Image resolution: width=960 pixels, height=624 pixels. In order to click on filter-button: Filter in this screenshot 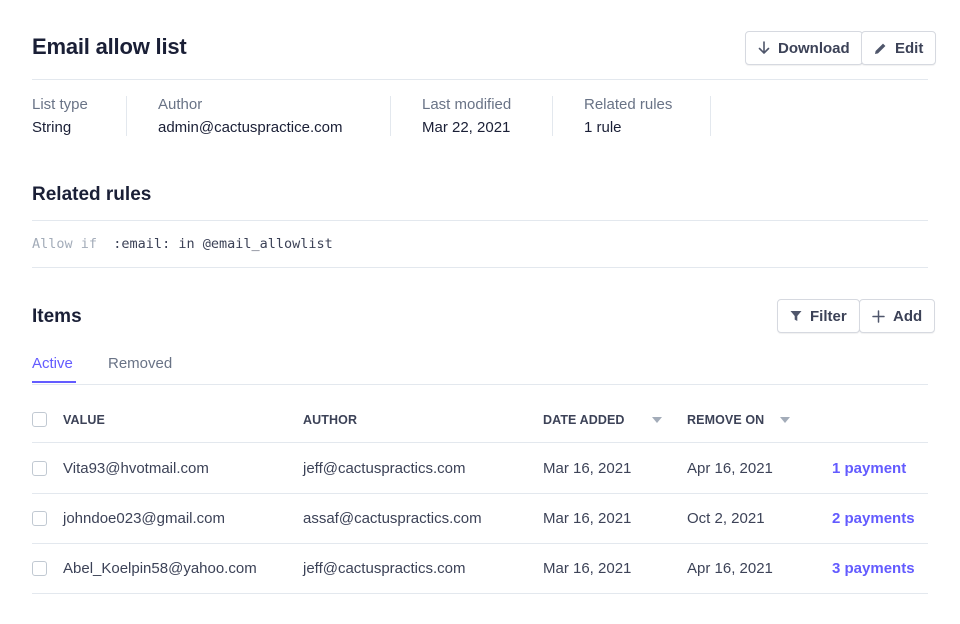, I will do `click(818, 316)`.